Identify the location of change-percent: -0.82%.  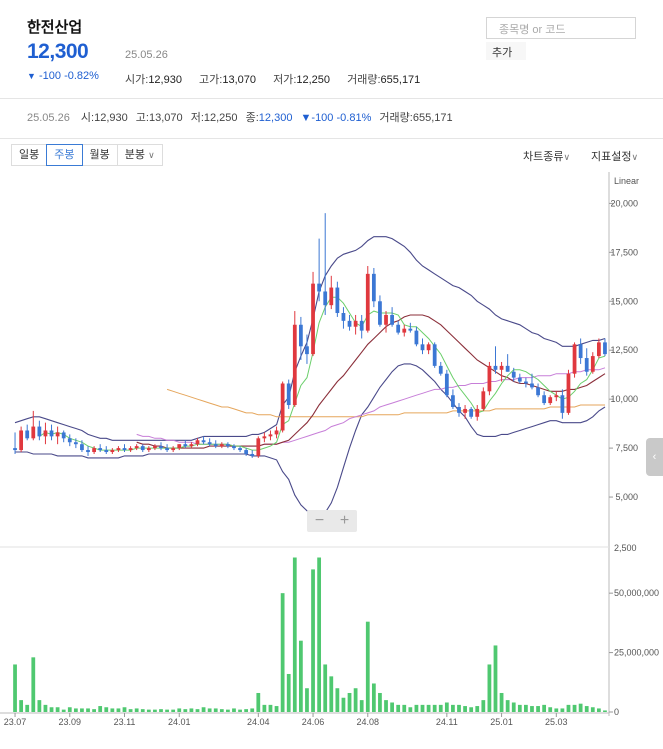
(81, 76).